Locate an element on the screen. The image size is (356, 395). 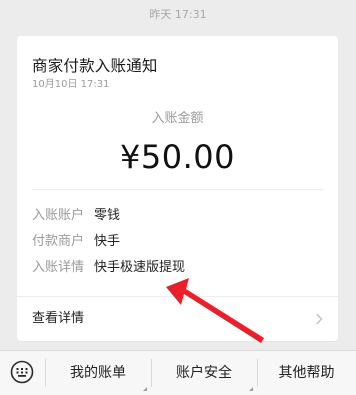
detail-row-account: 入账账户 零钱 is located at coordinates (76, 216).